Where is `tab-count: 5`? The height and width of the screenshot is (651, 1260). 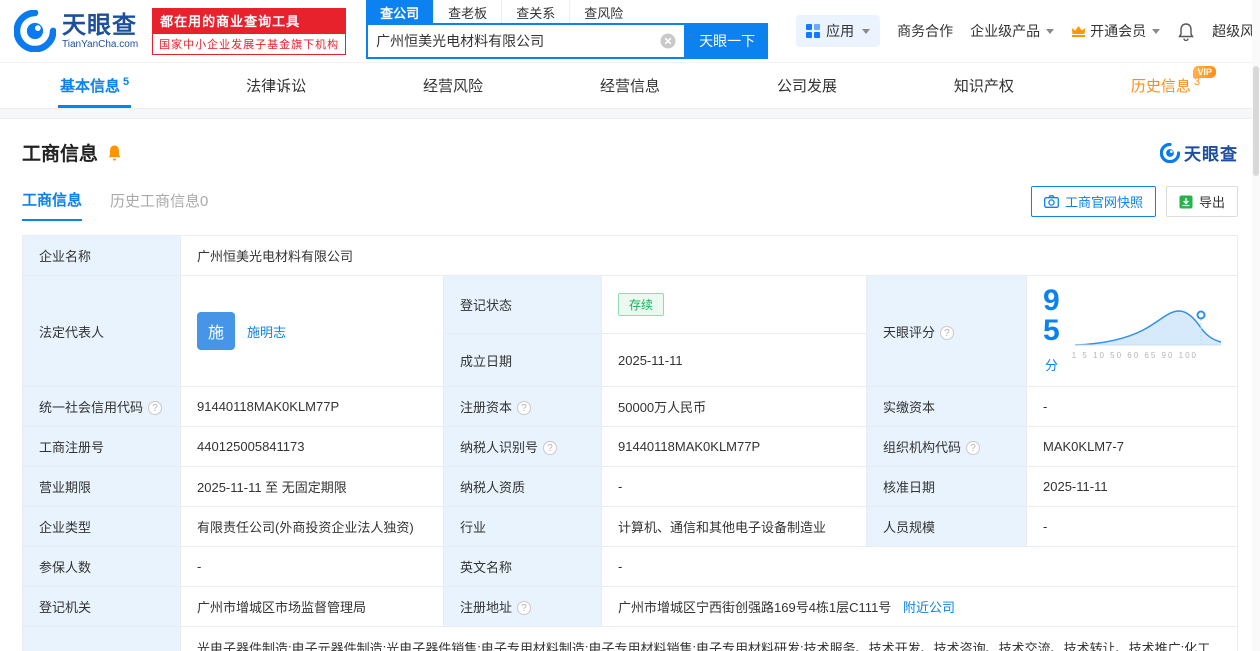
tab-count: 5 is located at coordinates (126, 81).